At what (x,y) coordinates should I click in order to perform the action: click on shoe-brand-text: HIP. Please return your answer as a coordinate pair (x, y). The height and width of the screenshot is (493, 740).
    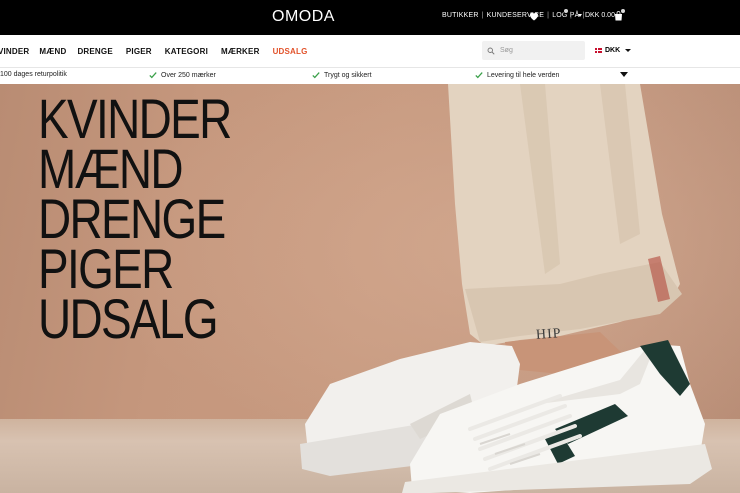
    Looking at the image, I should click on (549, 334).